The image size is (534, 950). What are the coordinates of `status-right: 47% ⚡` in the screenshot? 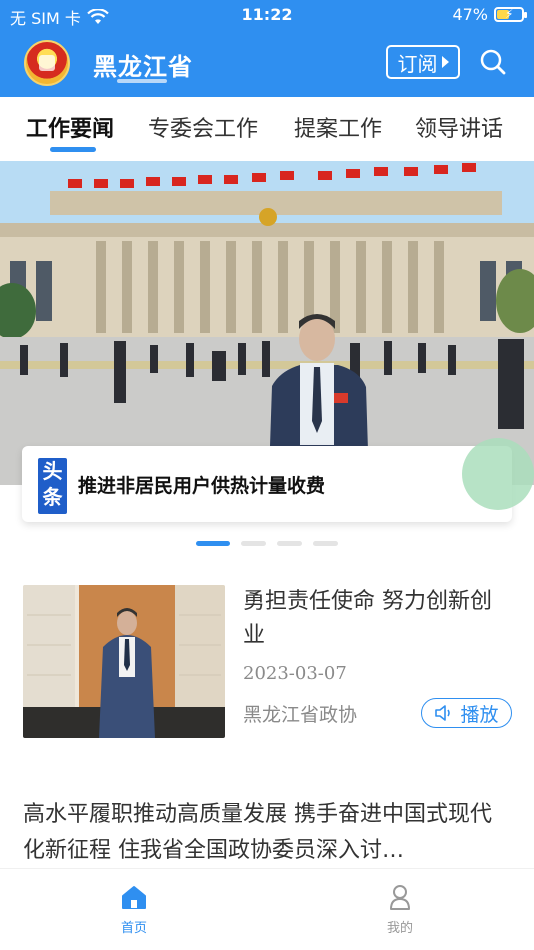 It's located at (489, 14).